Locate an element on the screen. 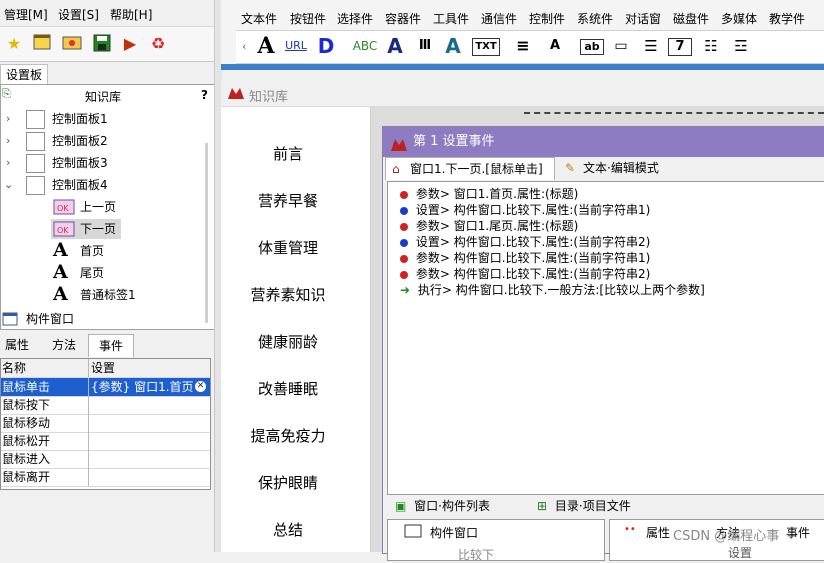 This screenshot has height=563, width=824. nav-item-weight: 体重管理 is located at coordinates (288, 247).